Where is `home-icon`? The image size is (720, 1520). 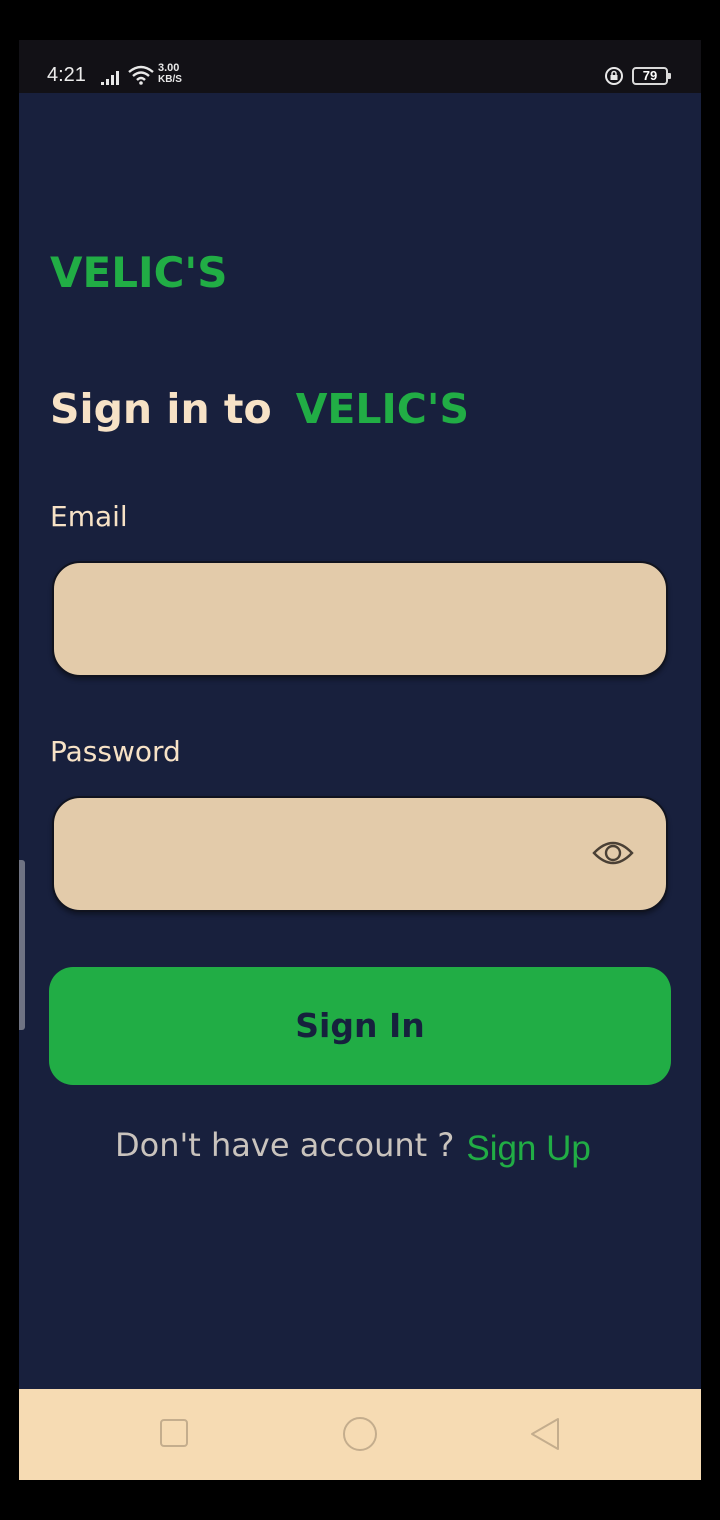 home-icon is located at coordinates (360, 1436).